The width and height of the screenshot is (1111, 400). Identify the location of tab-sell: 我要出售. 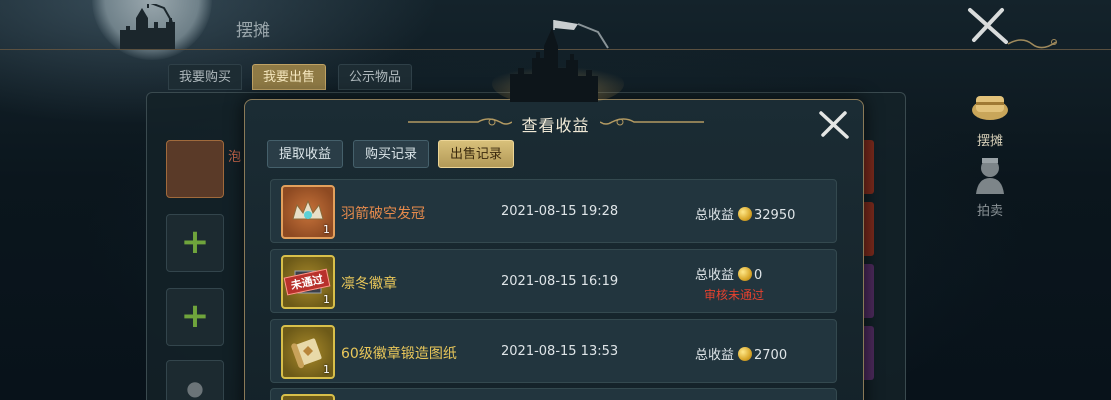
(289, 77).